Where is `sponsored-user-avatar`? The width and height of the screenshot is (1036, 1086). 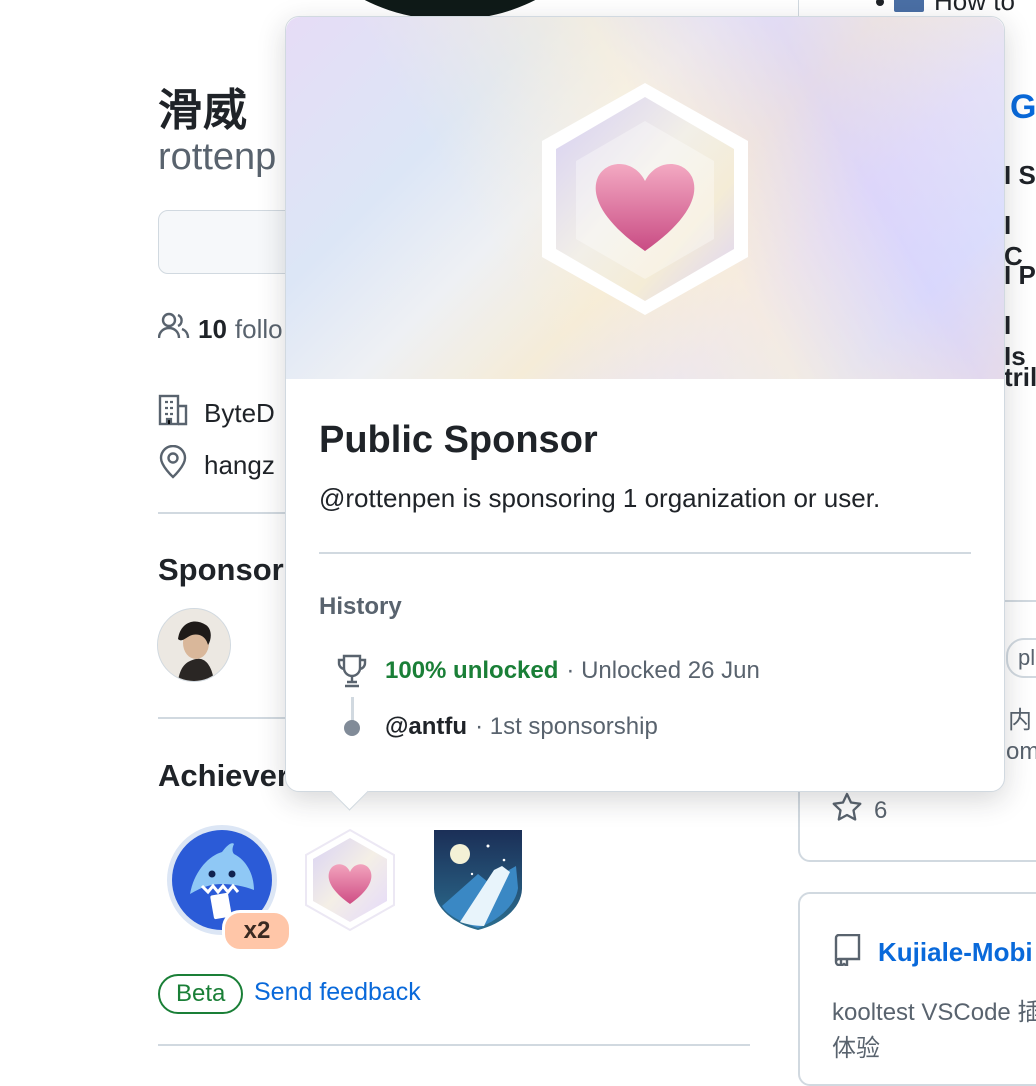
sponsored-user-avatar is located at coordinates (194, 645).